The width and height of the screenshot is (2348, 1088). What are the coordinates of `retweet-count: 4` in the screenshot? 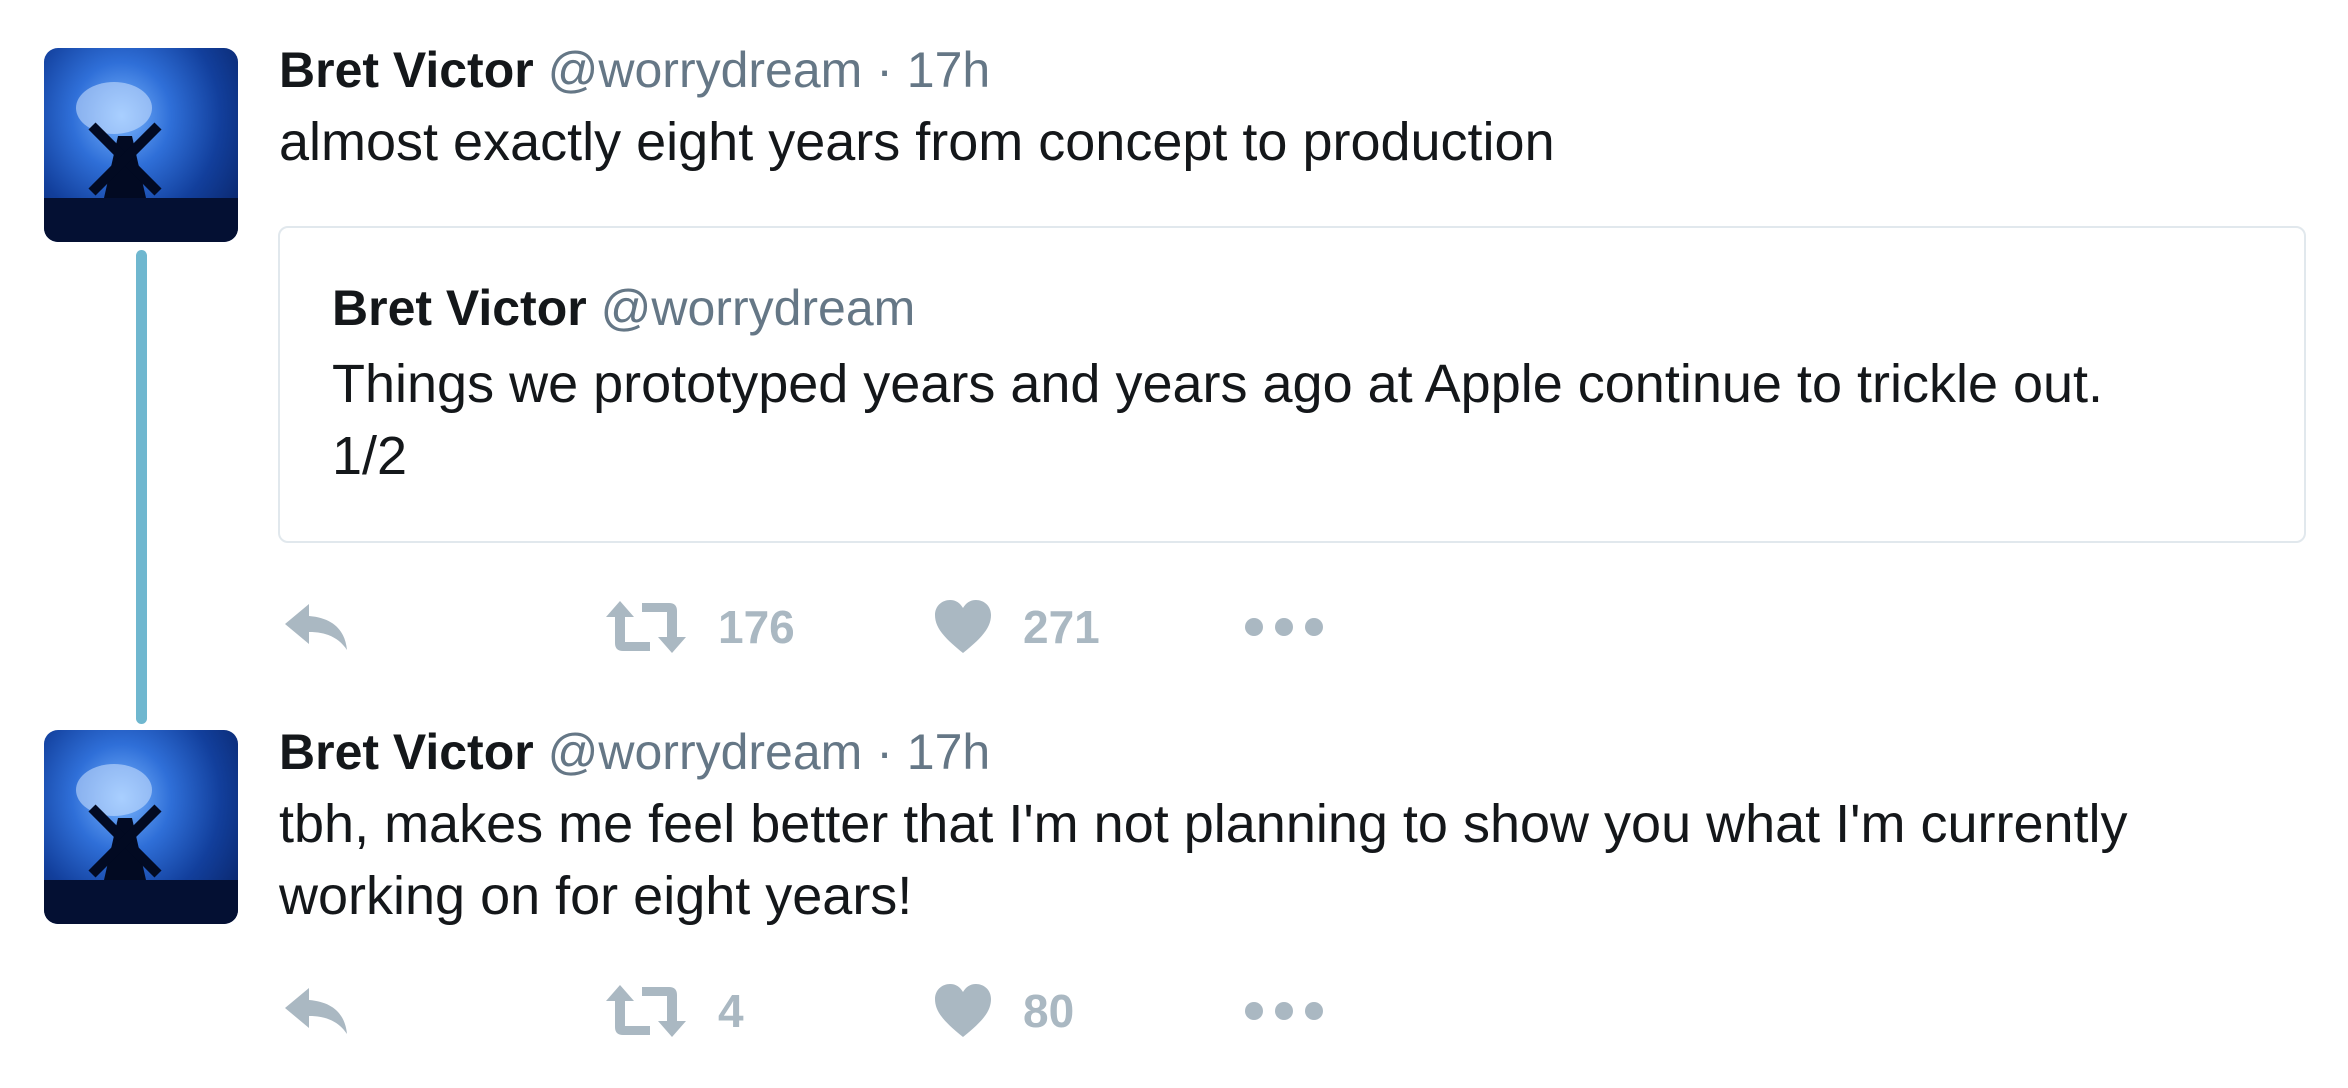 It's located at (731, 1011).